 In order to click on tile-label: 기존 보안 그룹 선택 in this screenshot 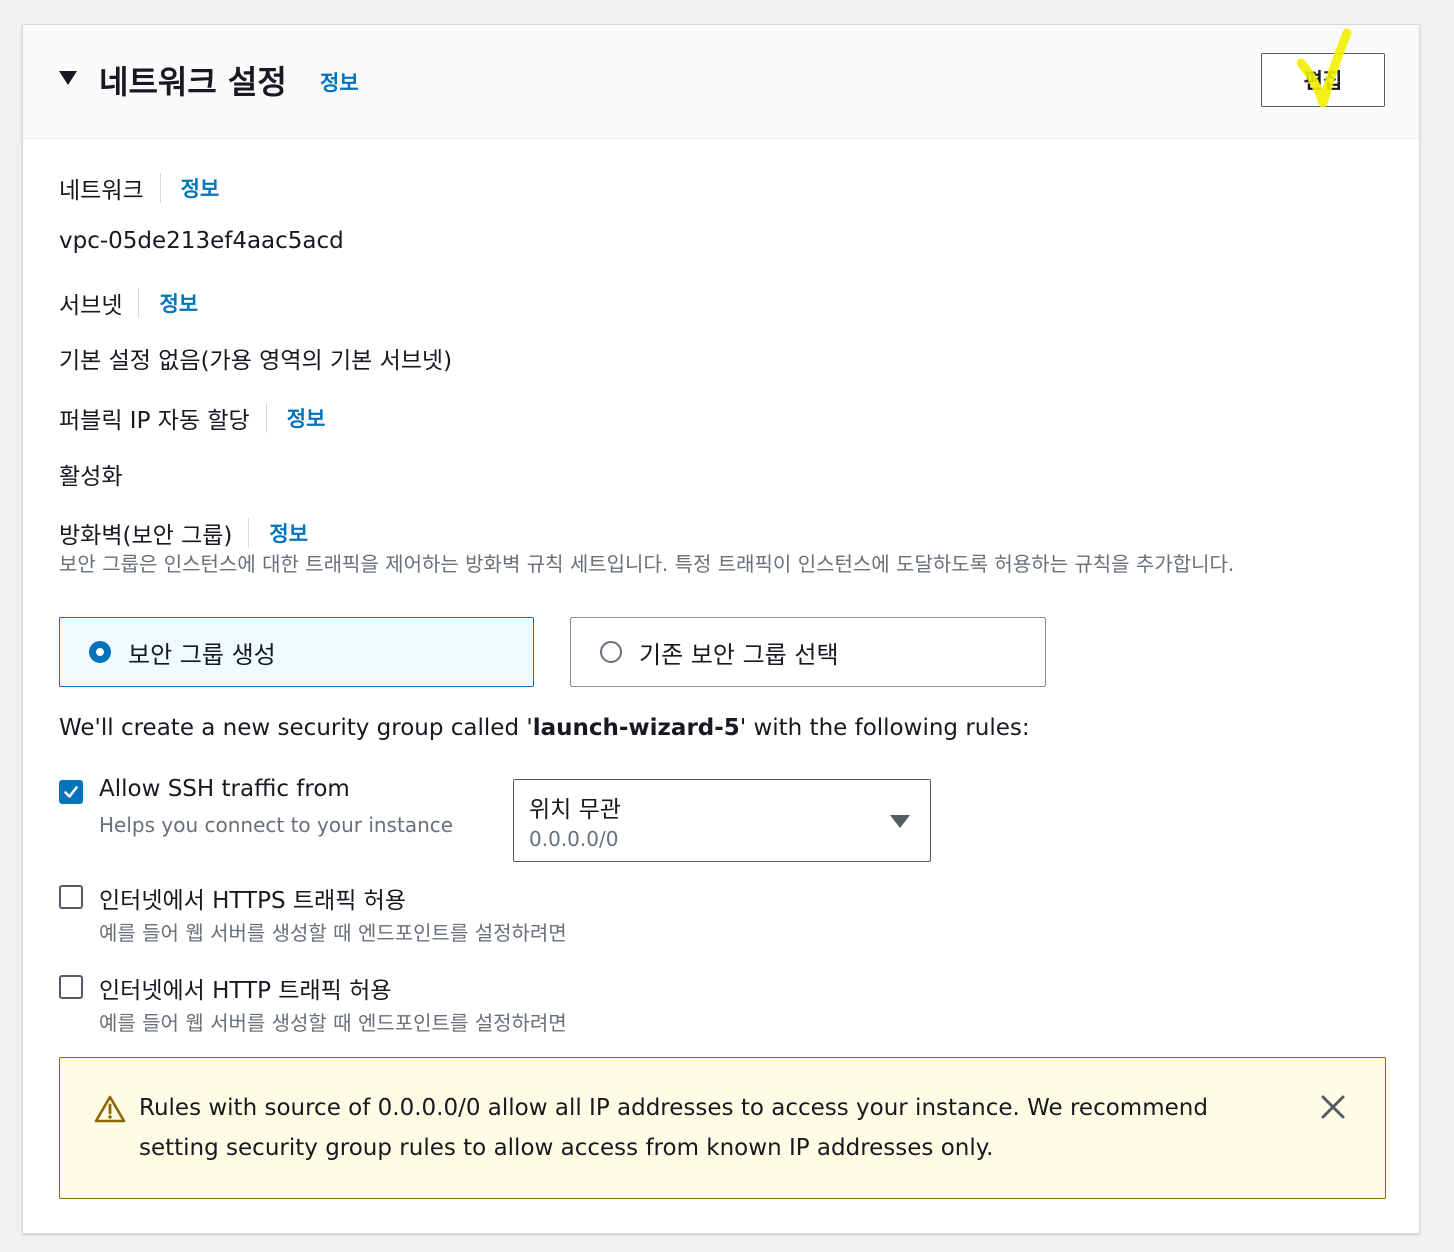, I will do `click(739, 654)`.